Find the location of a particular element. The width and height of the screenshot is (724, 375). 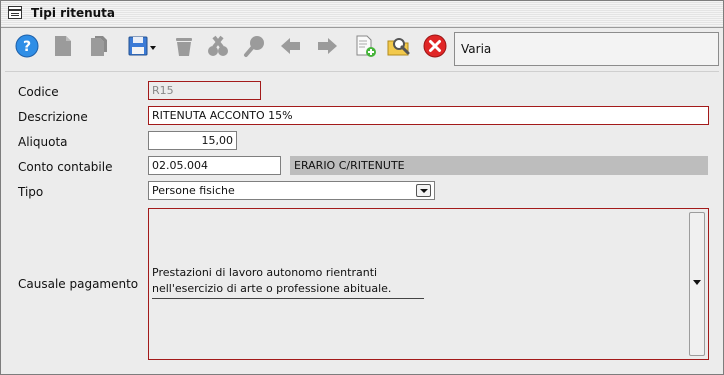

codice-label: Codice is located at coordinates (38, 92).